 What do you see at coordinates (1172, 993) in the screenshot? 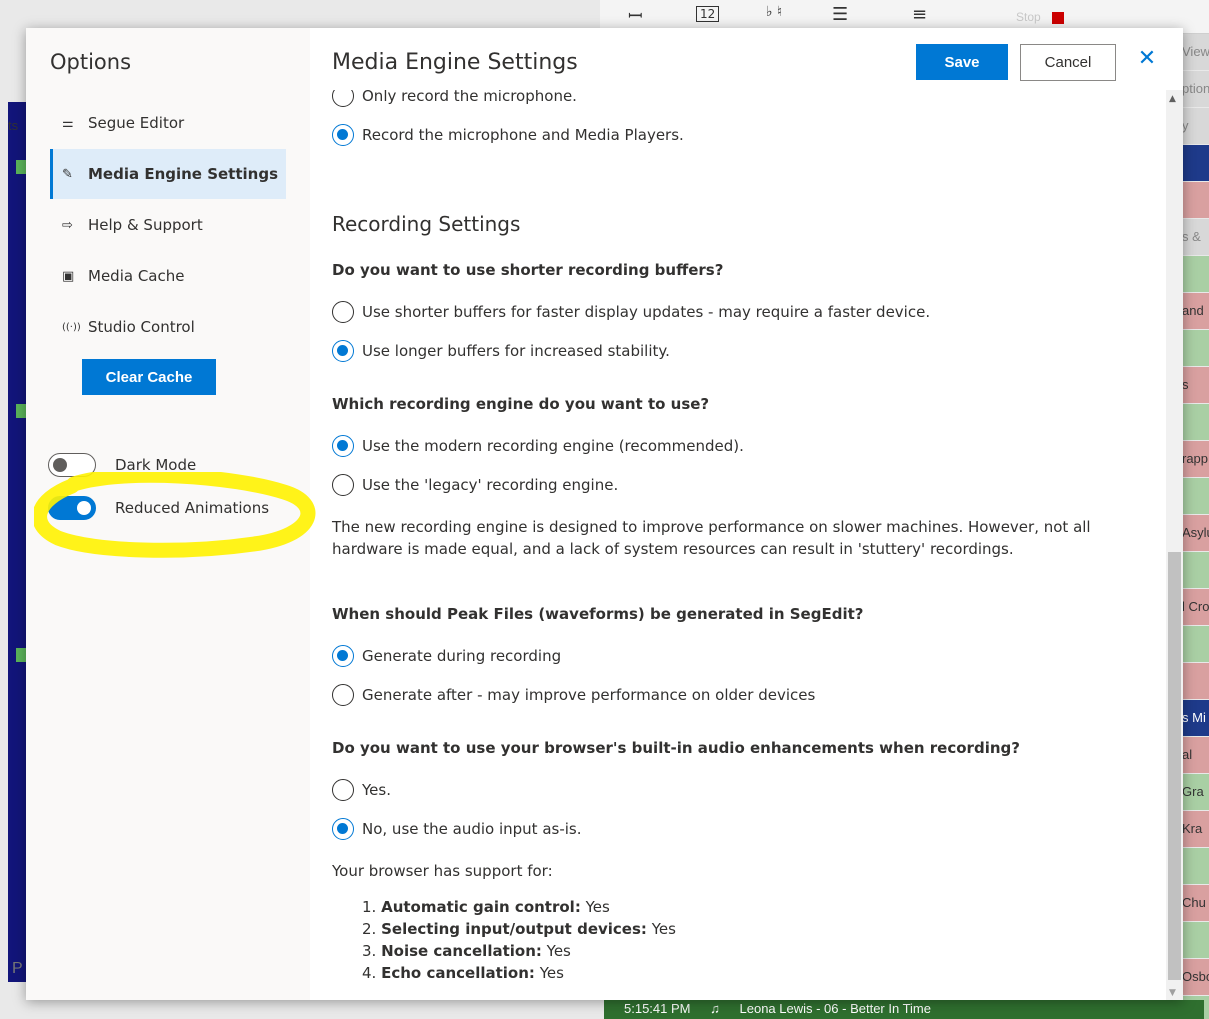
I see `scroll-down-icon: ▼` at bounding box center [1172, 993].